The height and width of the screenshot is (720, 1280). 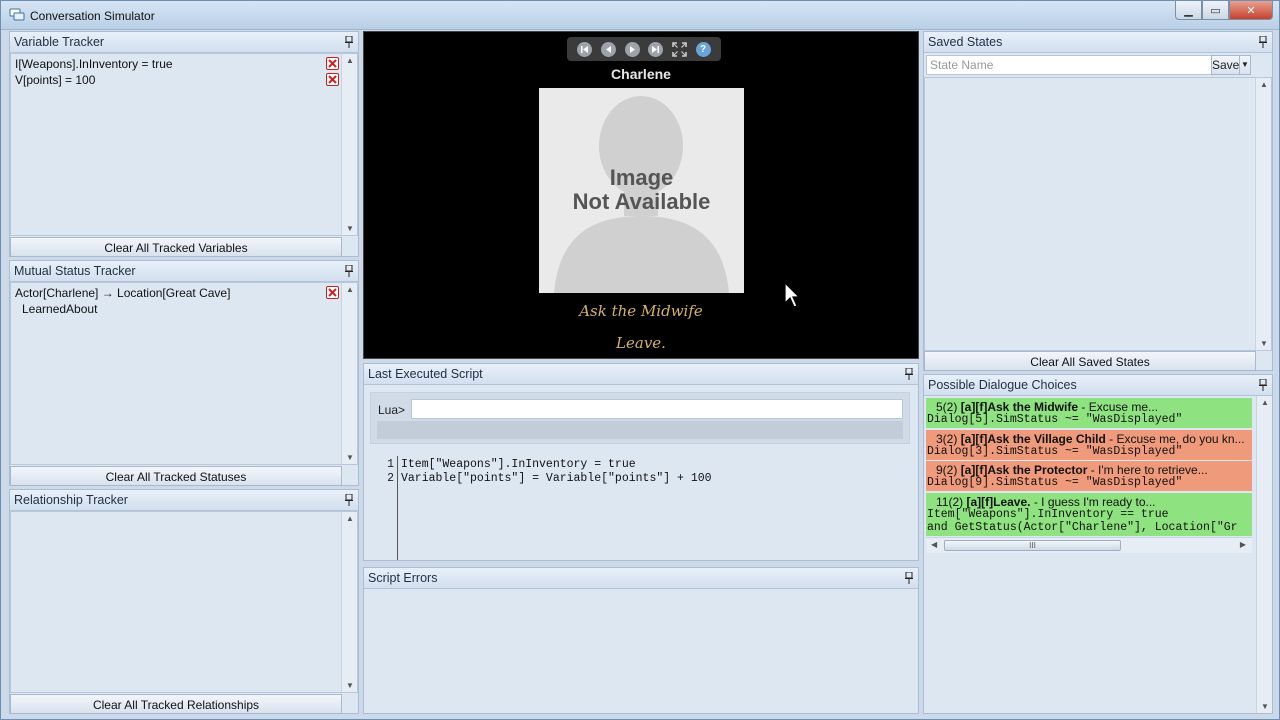 I want to click on choice-id: 11(2), so click(x=951, y=502).